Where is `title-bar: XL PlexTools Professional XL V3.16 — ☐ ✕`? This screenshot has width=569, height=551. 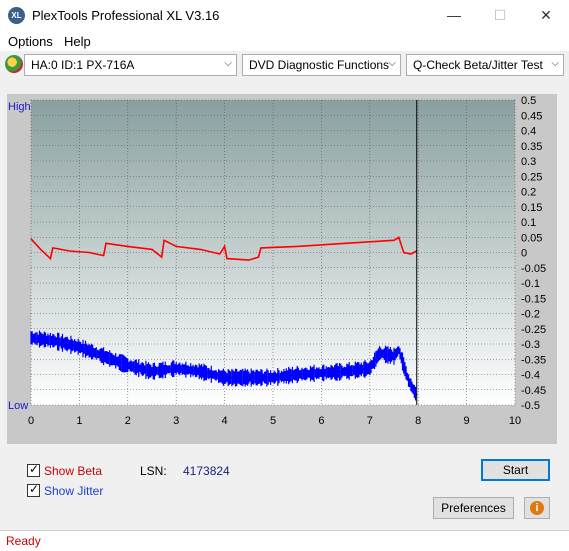 title-bar: XL PlexTools Professional XL V3.16 — ☐ ✕ is located at coordinates (284, 15).